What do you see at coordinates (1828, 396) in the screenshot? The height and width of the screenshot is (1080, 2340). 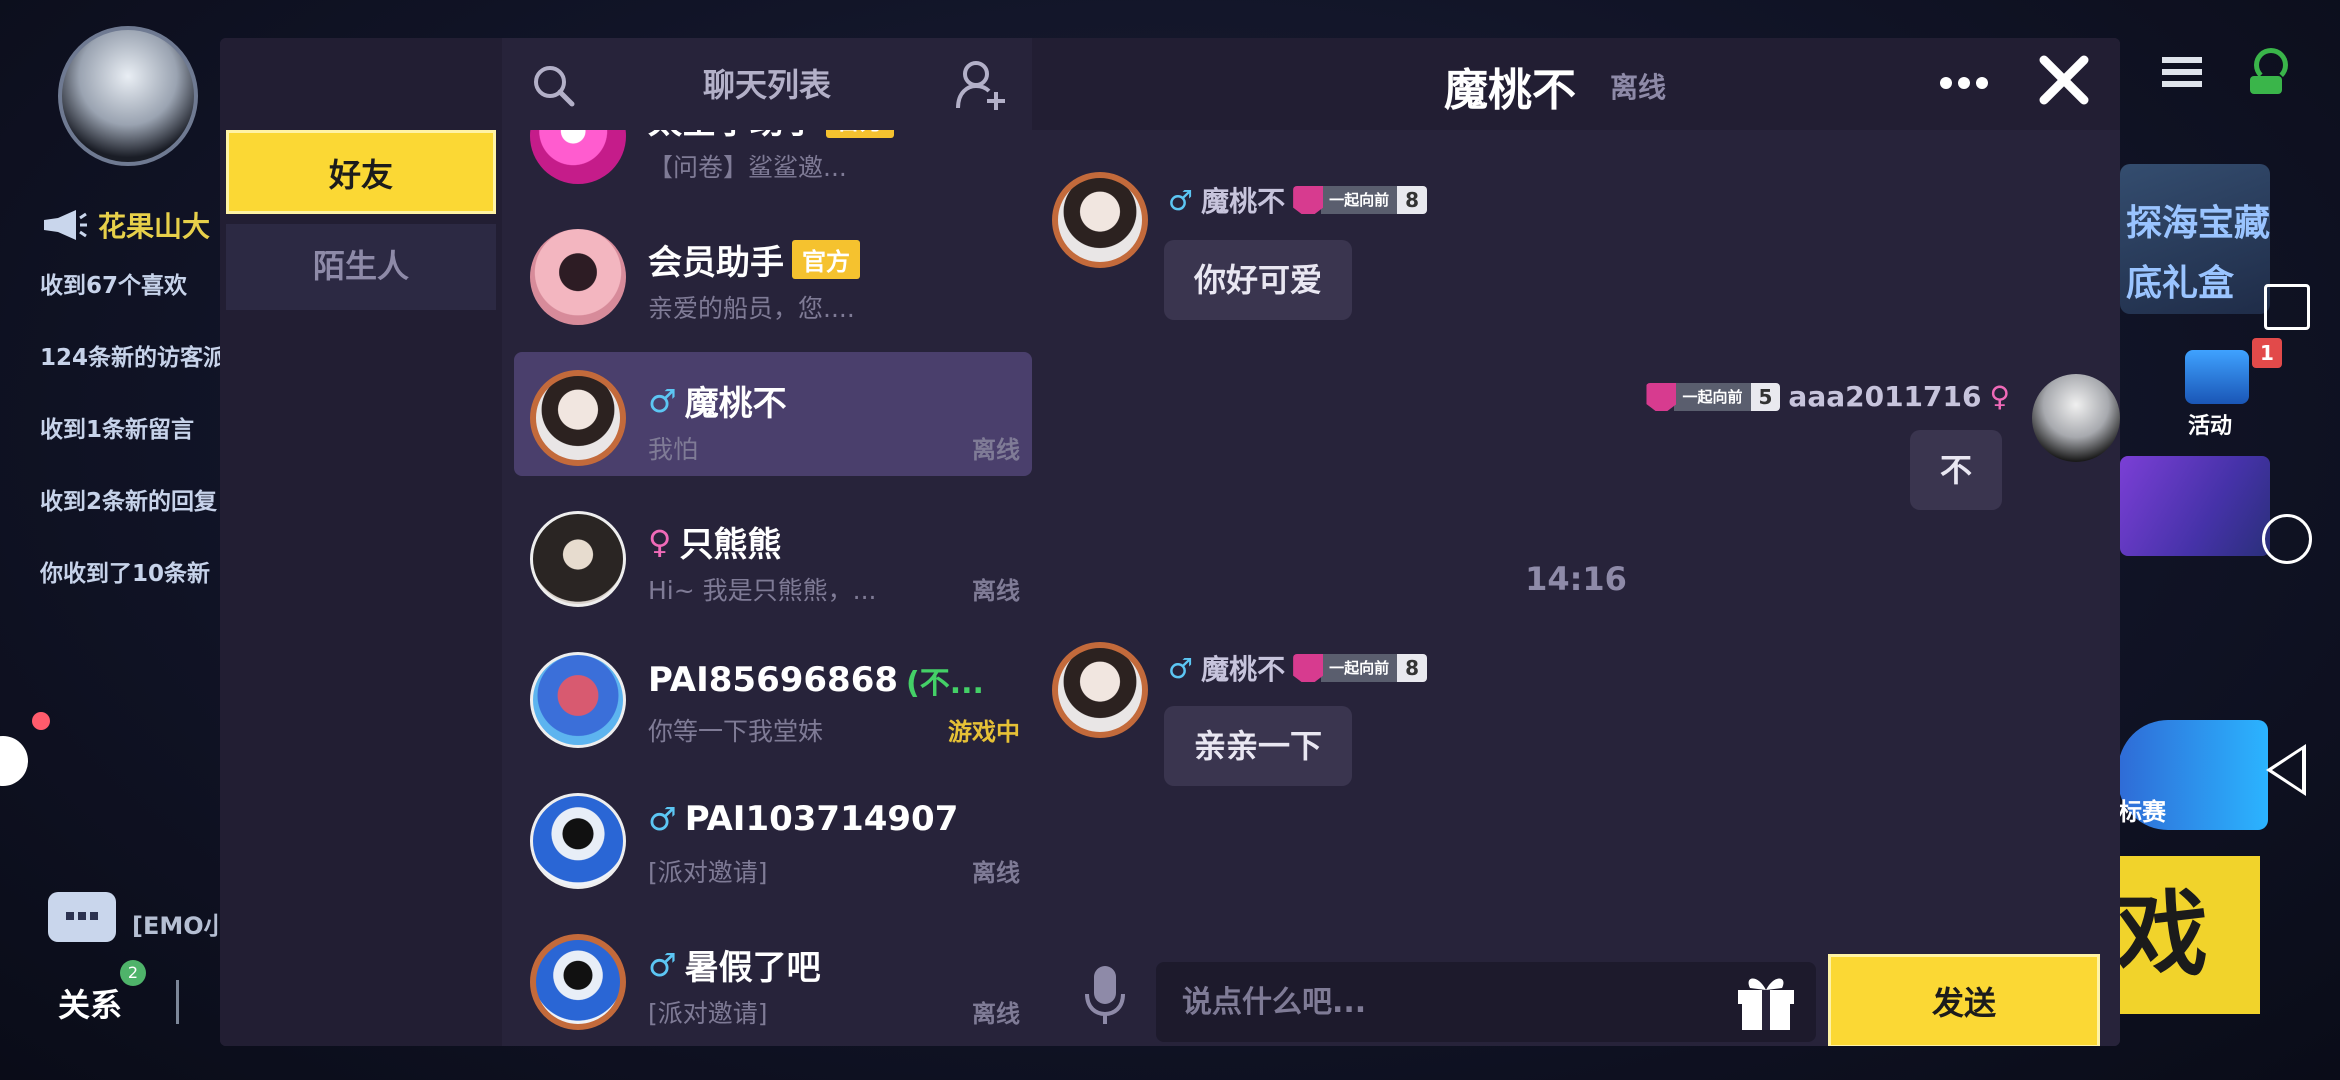 I see `message-sender: 一起向前 5 aaa2011716 ♀` at bounding box center [1828, 396].